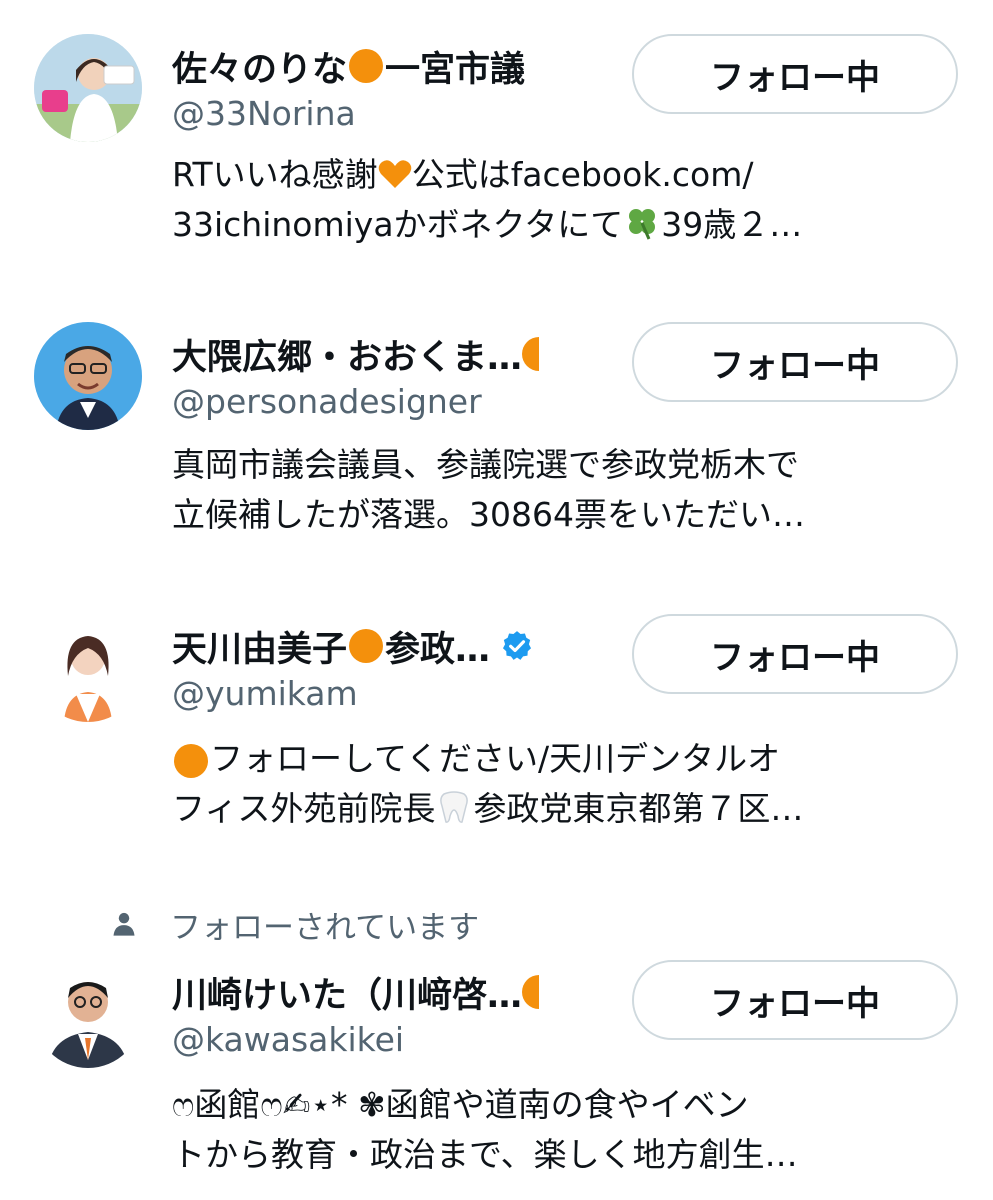  What do you see at coordinates (394, 174) in the screenshot?
I see `orange-heart-icon` at bounding box center [394, 174].